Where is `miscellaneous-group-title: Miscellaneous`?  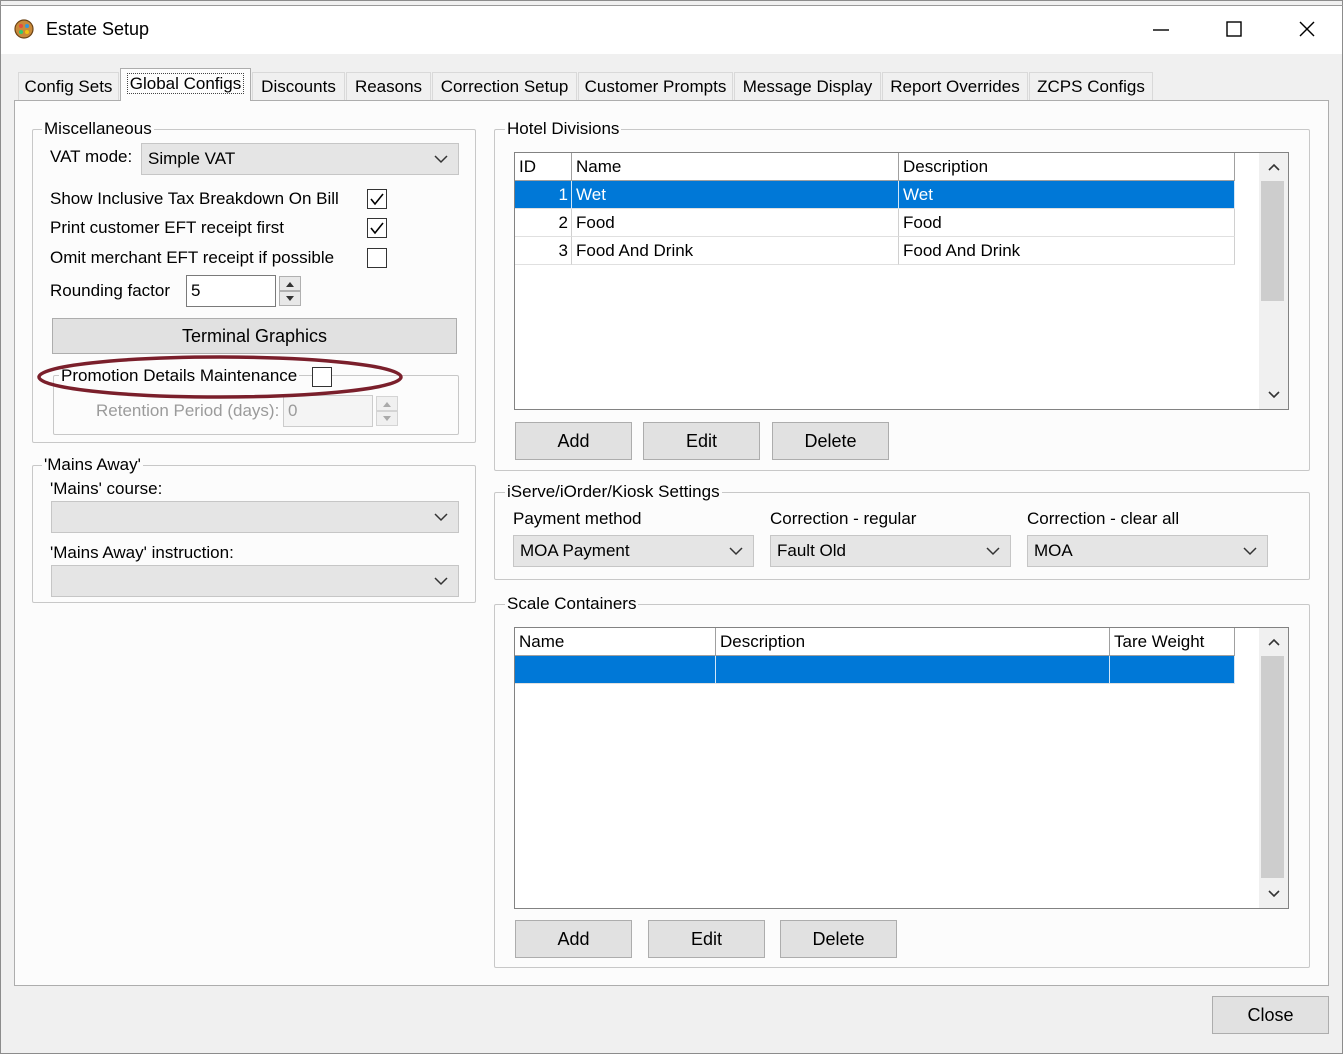 miscellaneous-group-title: Miscellaneous is located at coordinates (98, 129).